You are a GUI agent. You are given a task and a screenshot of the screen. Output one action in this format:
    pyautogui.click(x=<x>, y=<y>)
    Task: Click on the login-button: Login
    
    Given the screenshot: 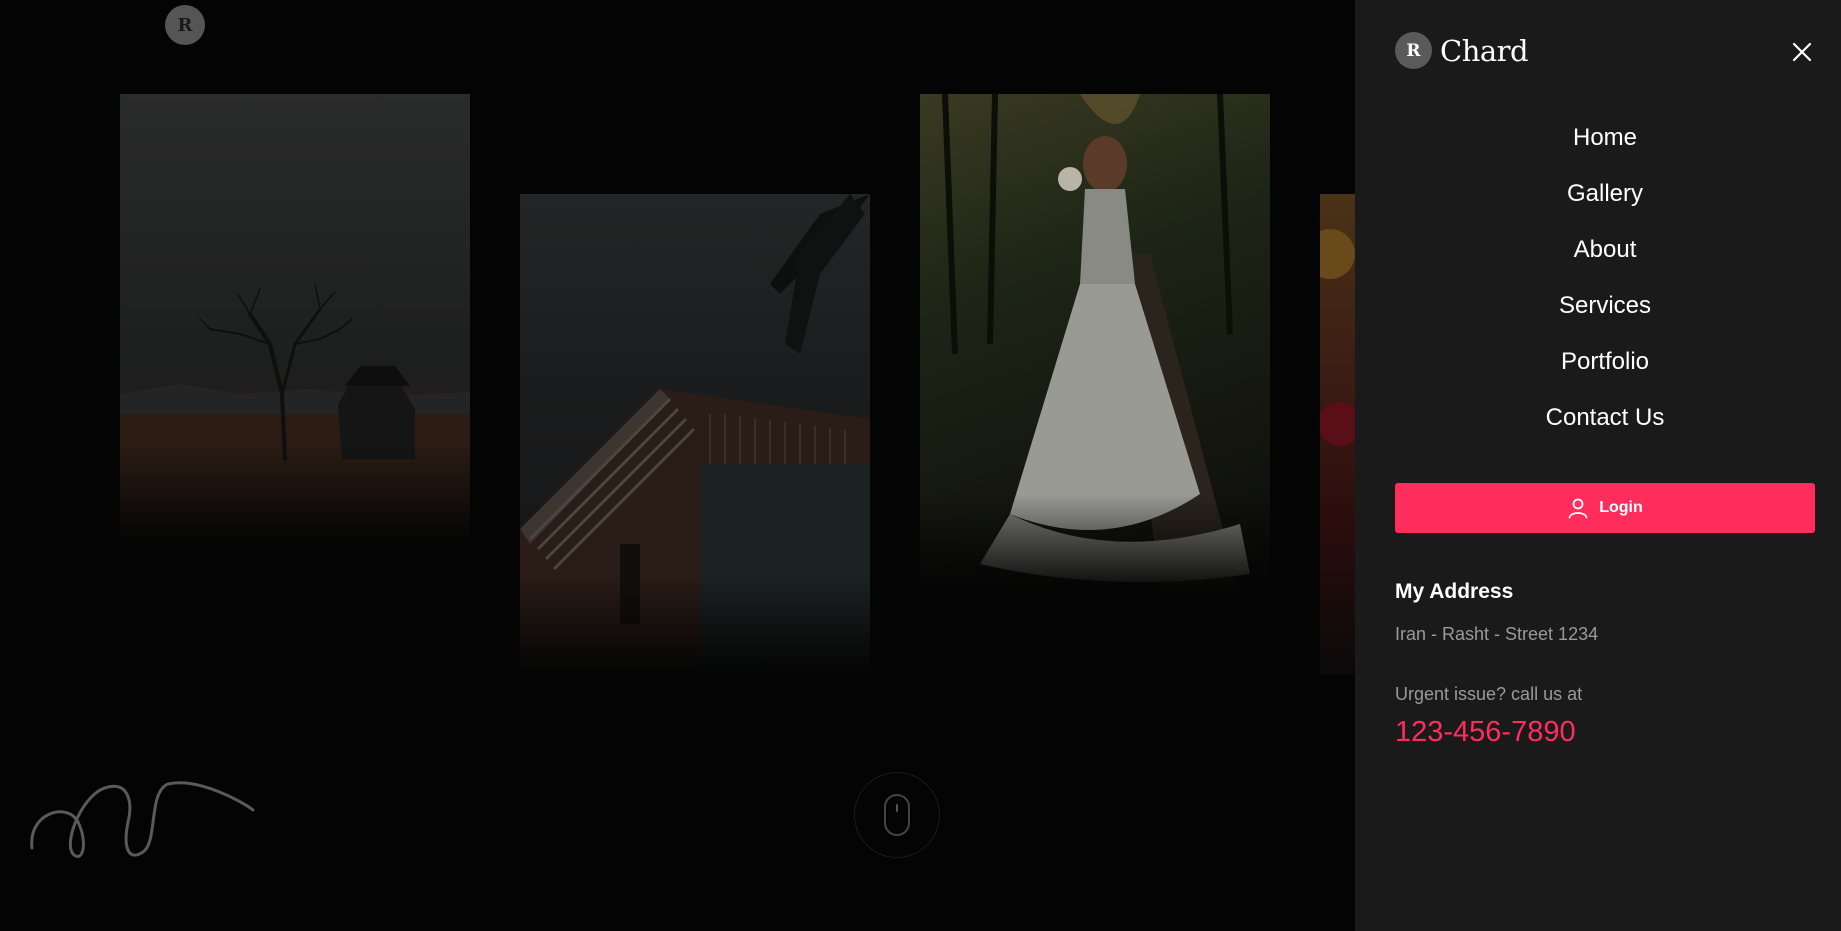 What is the action you would take?
    pyautogui.click(x=1605, y=508)
    